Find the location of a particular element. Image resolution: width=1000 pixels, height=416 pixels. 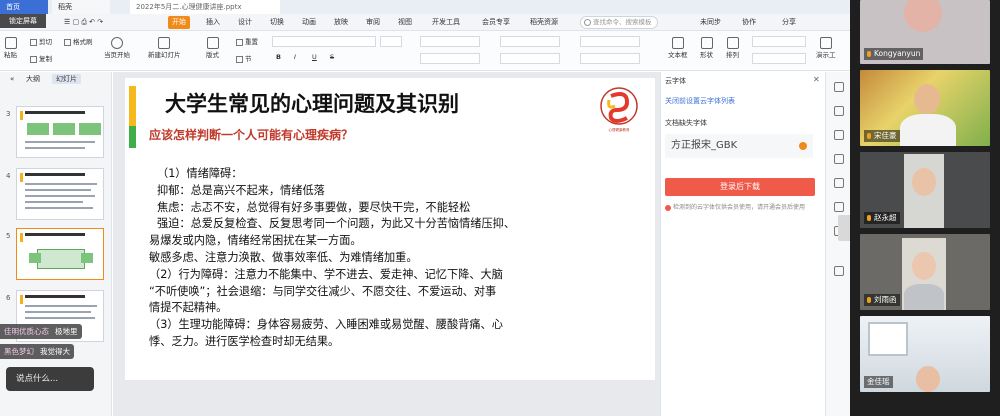

menu-design: 设计 is located at coordinates (245, 22).